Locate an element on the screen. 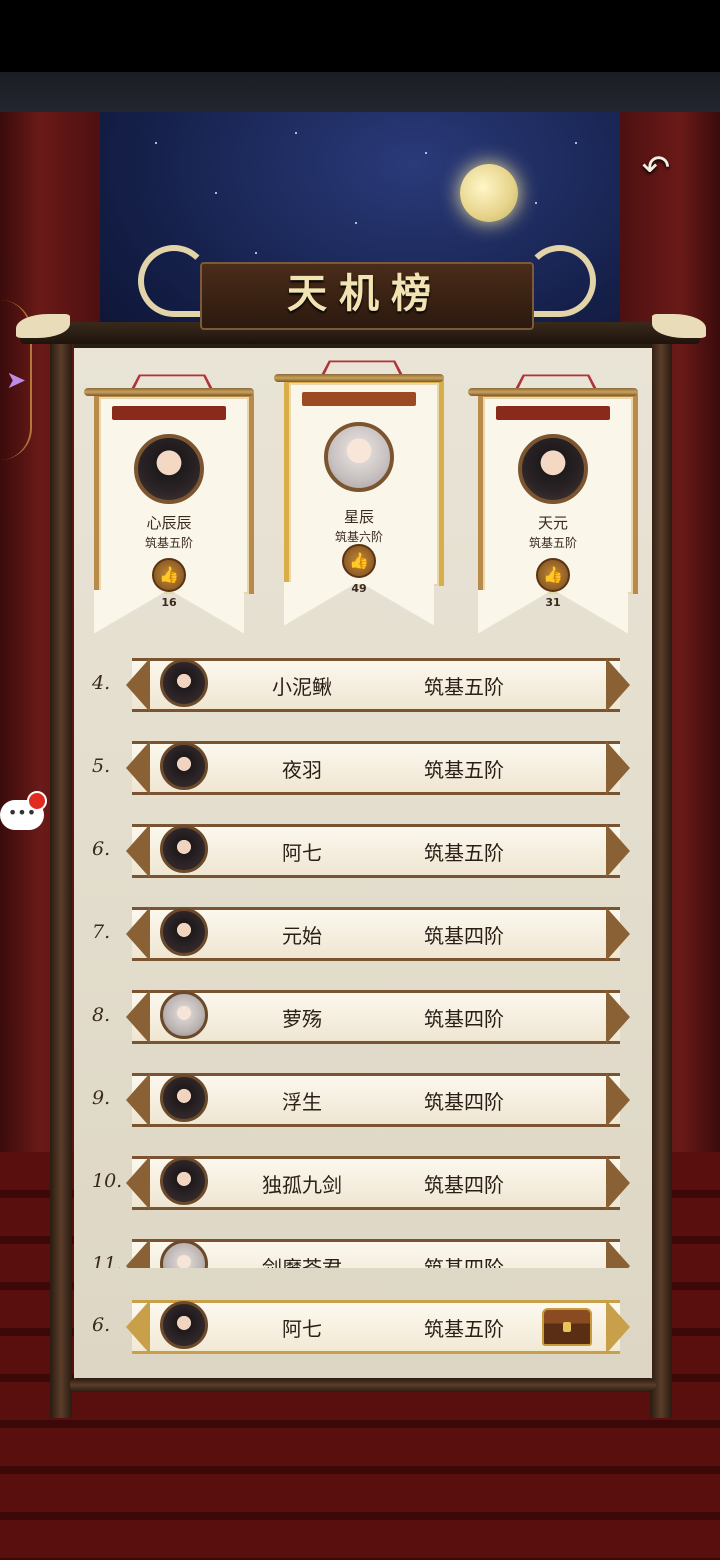 This screenshot has height=1560, width=720. player-name: 夜羽 is located at coordinates (302, 770).